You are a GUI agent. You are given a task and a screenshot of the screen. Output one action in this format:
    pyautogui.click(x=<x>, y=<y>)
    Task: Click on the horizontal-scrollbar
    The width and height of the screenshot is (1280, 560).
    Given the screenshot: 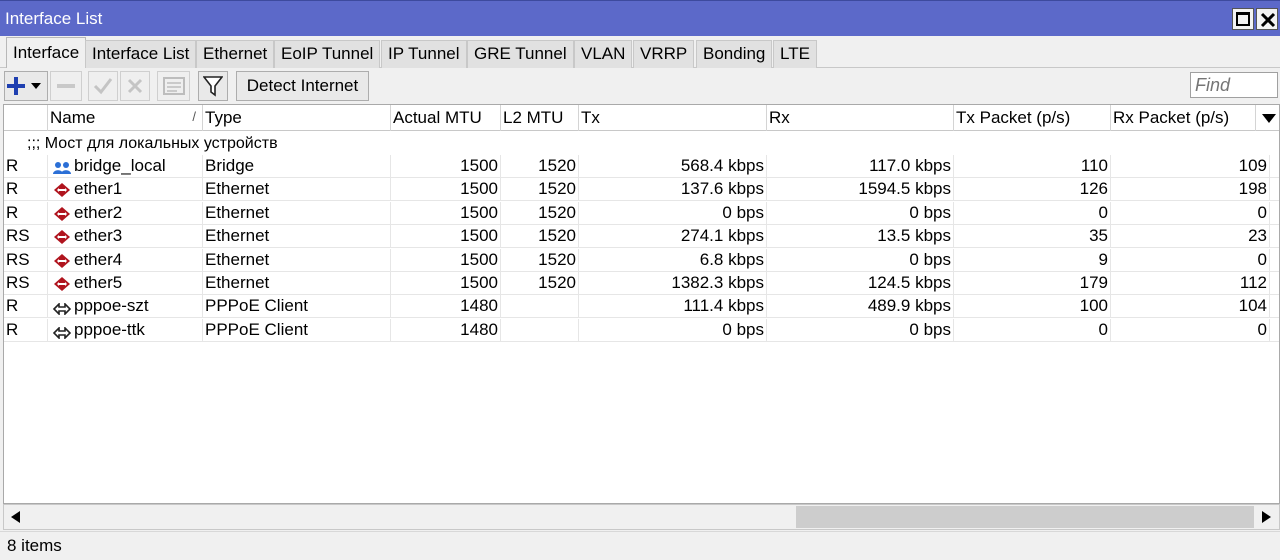 What is the action you would take?
    pyautogui.click(x=641, y=517)
    